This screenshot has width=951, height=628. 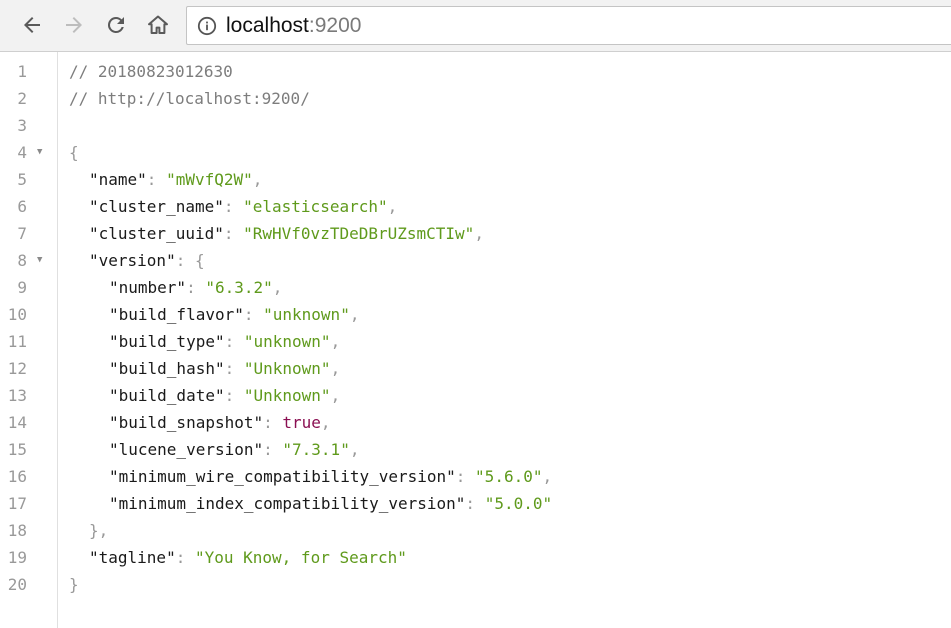 I want to click on line-number: 9, so click(x=22, y=287).